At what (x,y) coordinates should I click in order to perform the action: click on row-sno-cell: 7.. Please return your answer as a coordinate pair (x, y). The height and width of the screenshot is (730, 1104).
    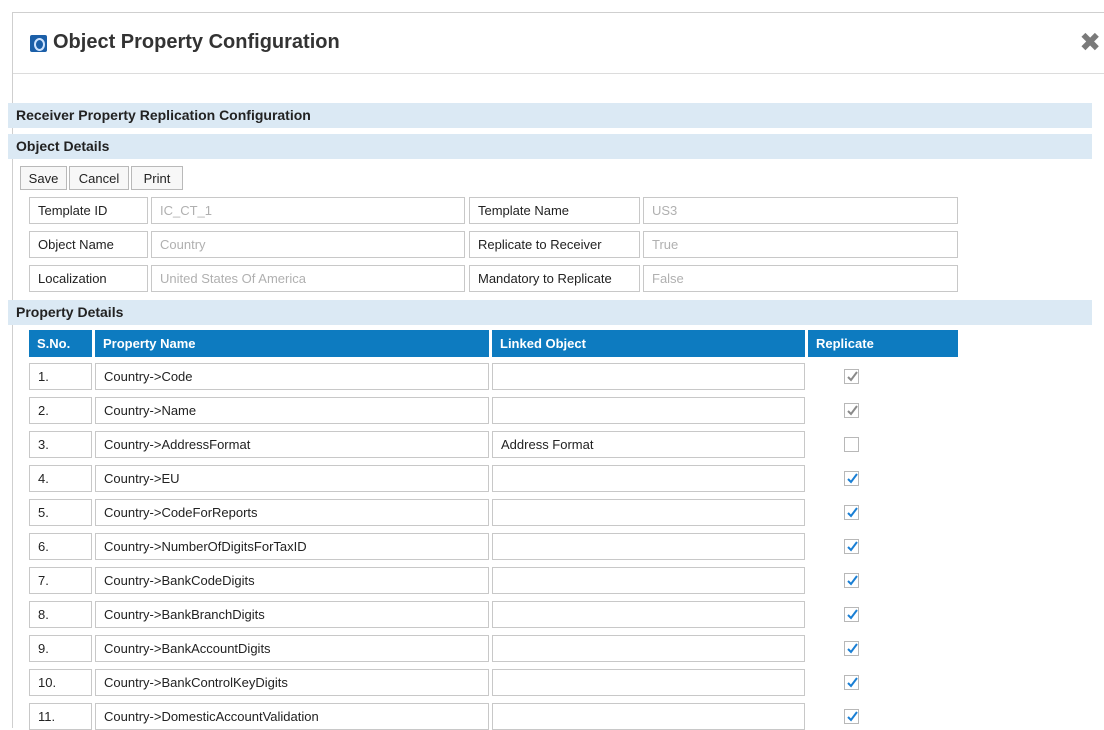
    Looking at the image, I should click on (60, 580).